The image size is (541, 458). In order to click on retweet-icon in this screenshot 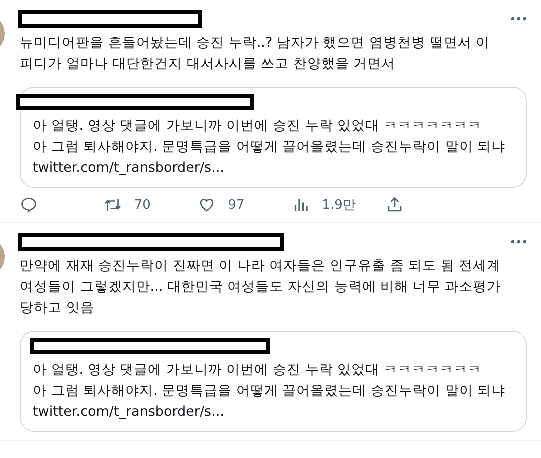, I will do `click(113, 205)`.